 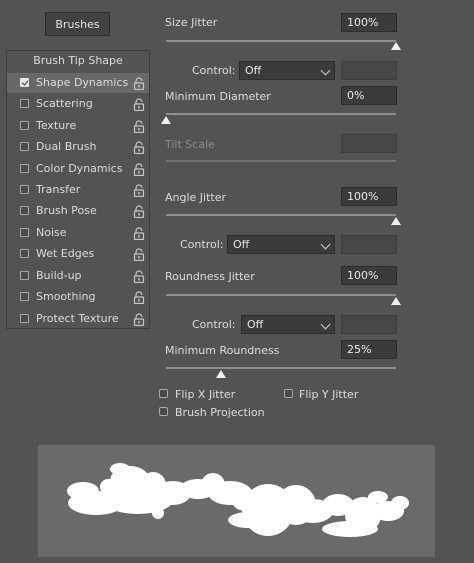 What do you see at coordinates (369, 70) in the screenshot?
I see `size-control-fade-field` at bounding box center [369, 70].